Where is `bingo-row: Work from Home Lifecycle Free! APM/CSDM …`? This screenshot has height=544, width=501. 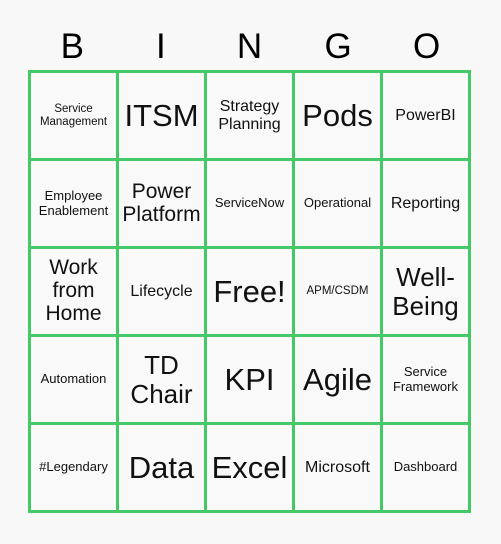
bingo-row: Work from Home Lifecycle Free! APM/CSDM … is located at coordinates (249, 290).